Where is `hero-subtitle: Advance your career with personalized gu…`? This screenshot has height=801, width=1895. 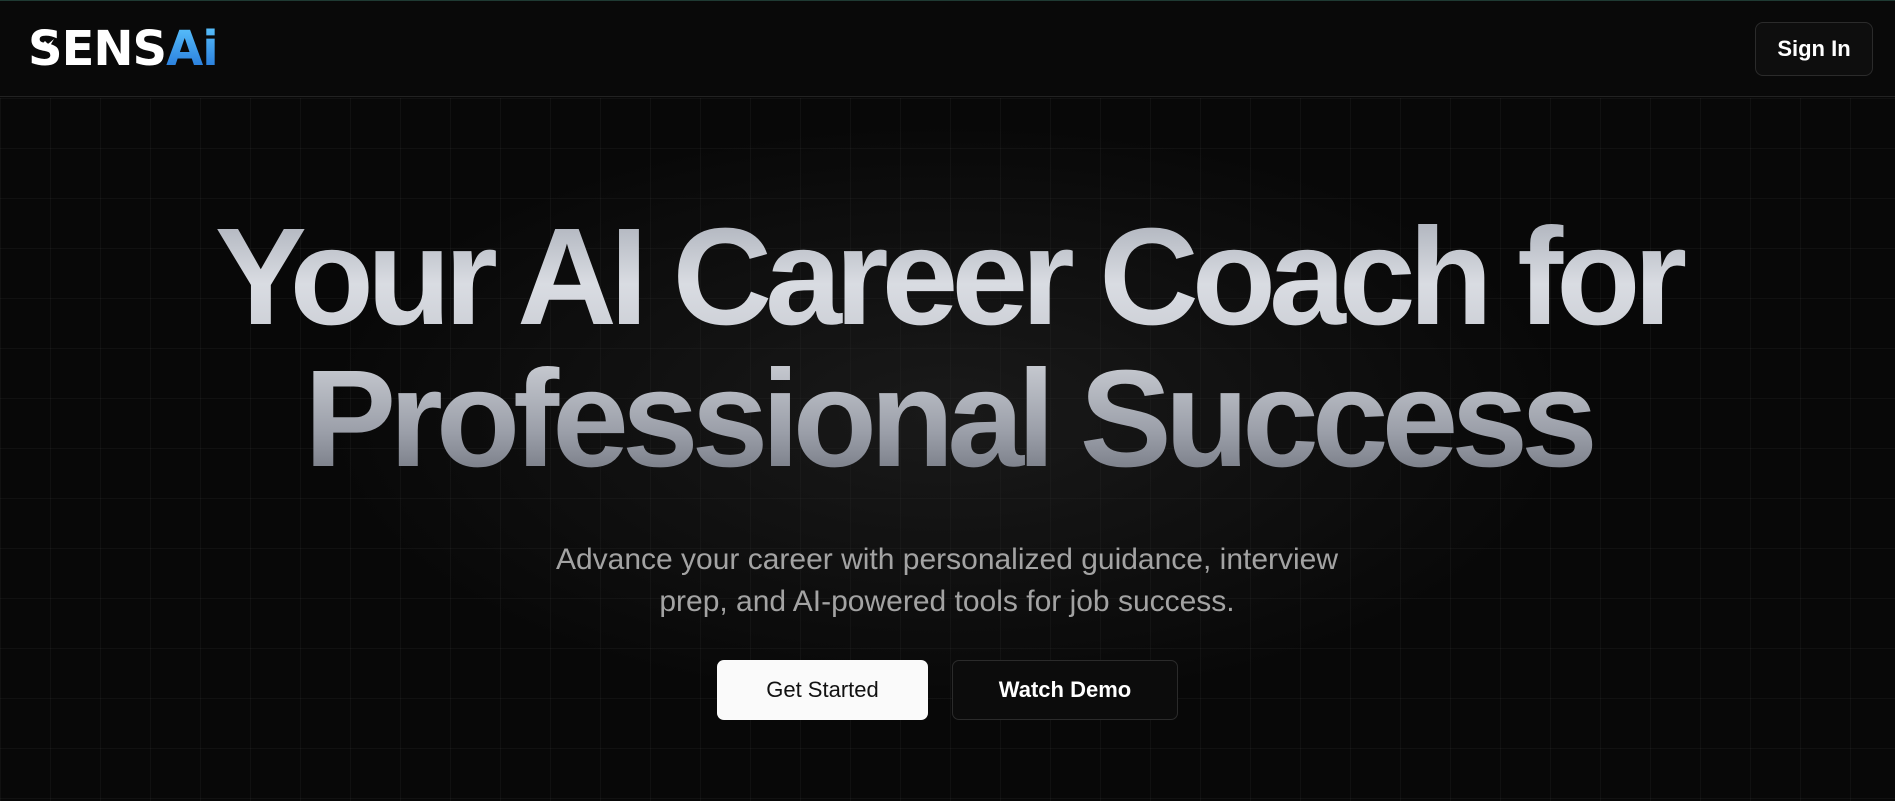 hero-subtitle: Advance your career with personalized gu… is located at coordinates (947, 581).